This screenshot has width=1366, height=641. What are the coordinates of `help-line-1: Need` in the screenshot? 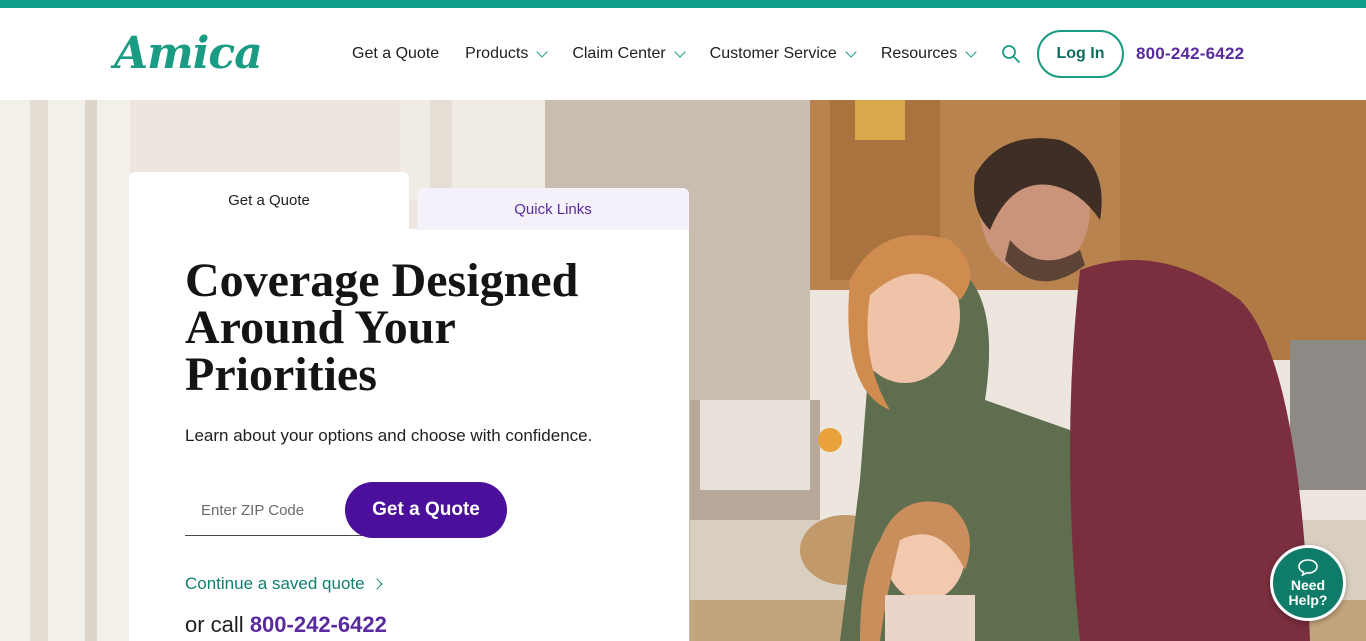 It's located at (1308, 585).